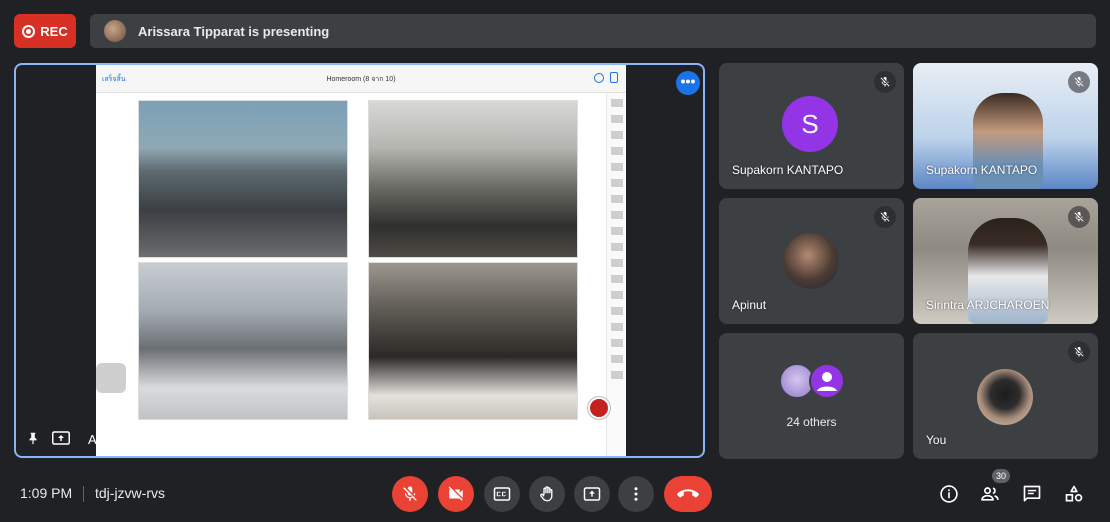 This screenshot has width=1110, height=522. I want to click on stage-footer: Arissara Tipparat, so click(106, 439).